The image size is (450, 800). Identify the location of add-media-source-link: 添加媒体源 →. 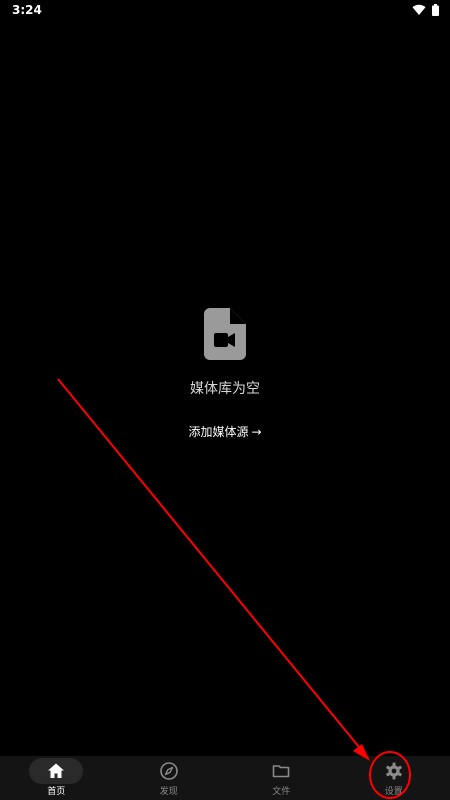
(224, 431).